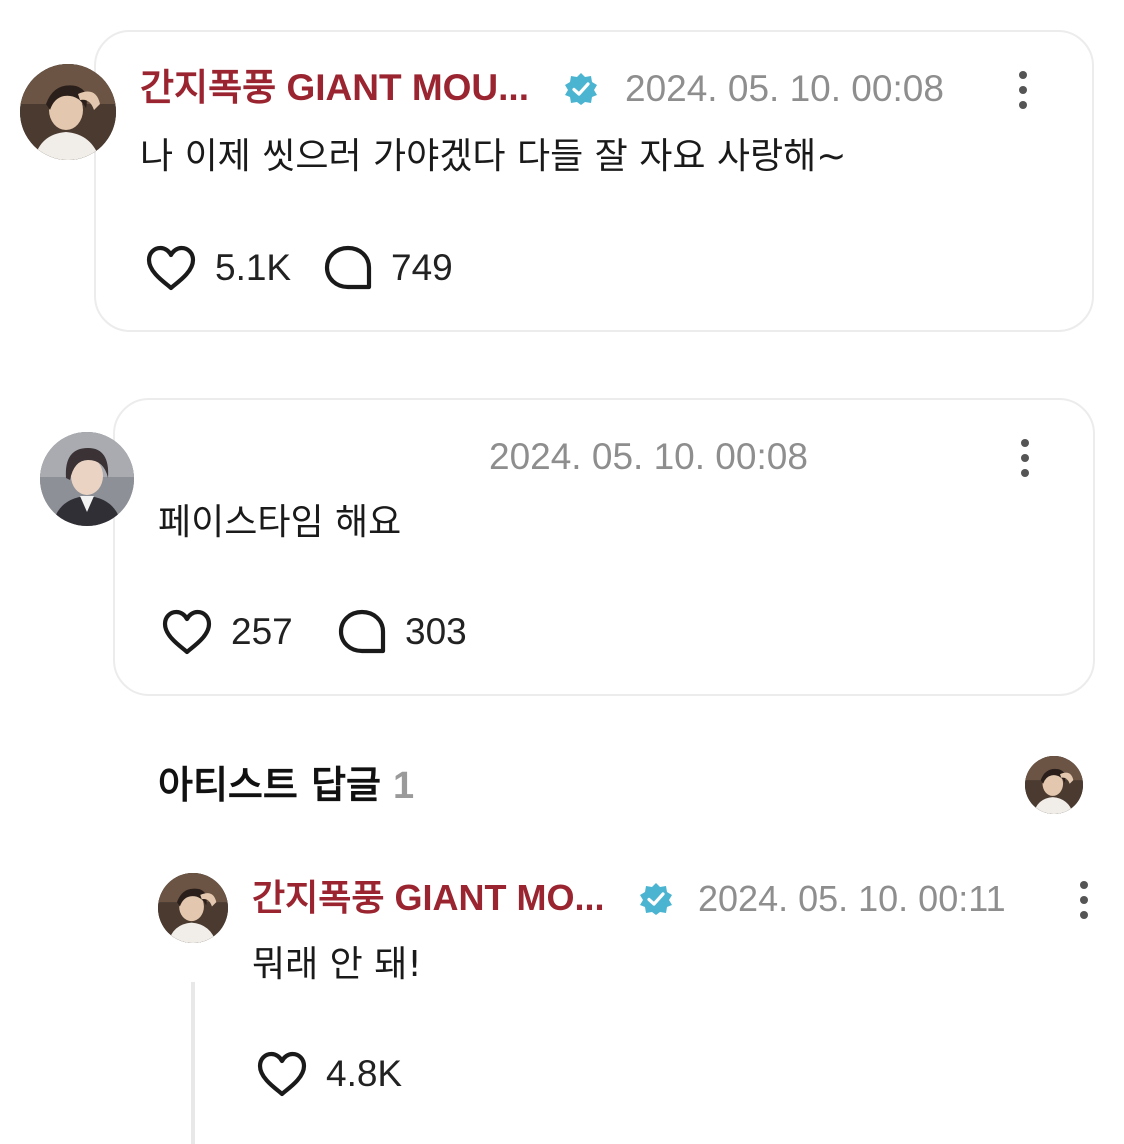 This screenshot has width=1124, height=1144. What do you see at coordinates (337, 964) in the screenshot?
I see `reply-text: 뭐래 안 돼!` at bounding box center [337, 964].